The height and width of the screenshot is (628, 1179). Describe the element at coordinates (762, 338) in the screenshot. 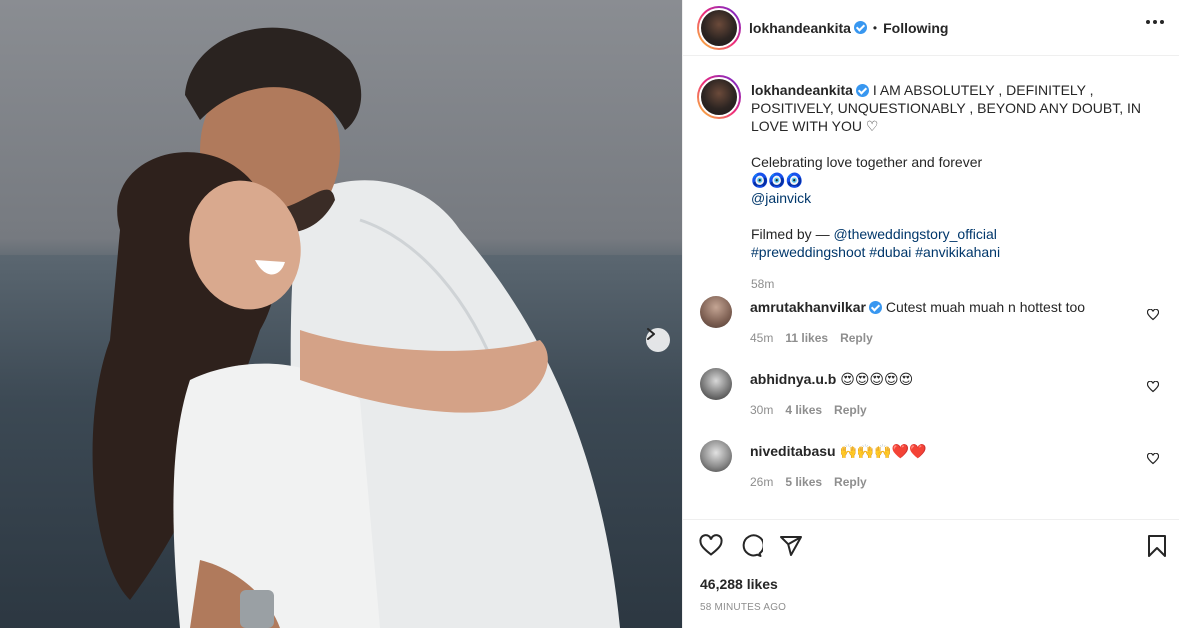

I see `comment-time: 45m` at that location.